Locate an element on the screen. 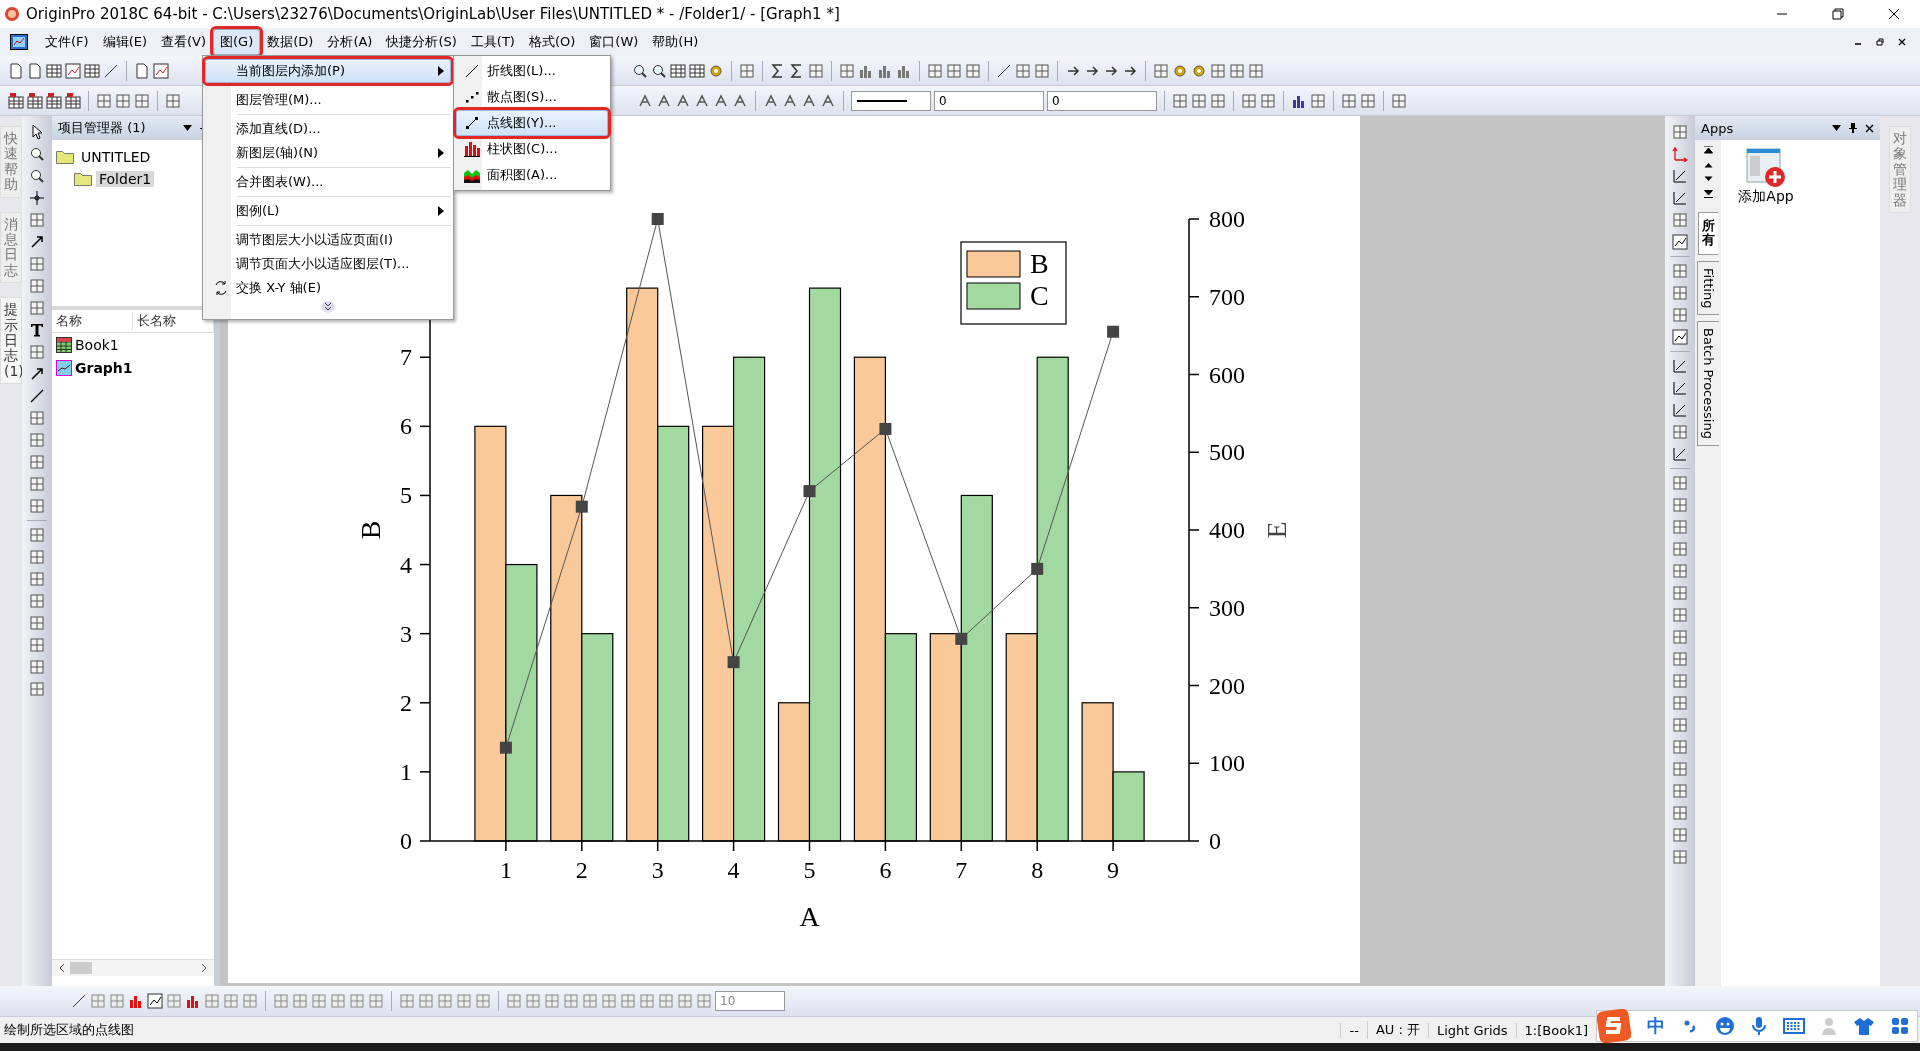 Image resolution: width=1920 pixels, height=1051 pixels. side-tab: 提示日志 (1) is located at coordinates (11, 341).